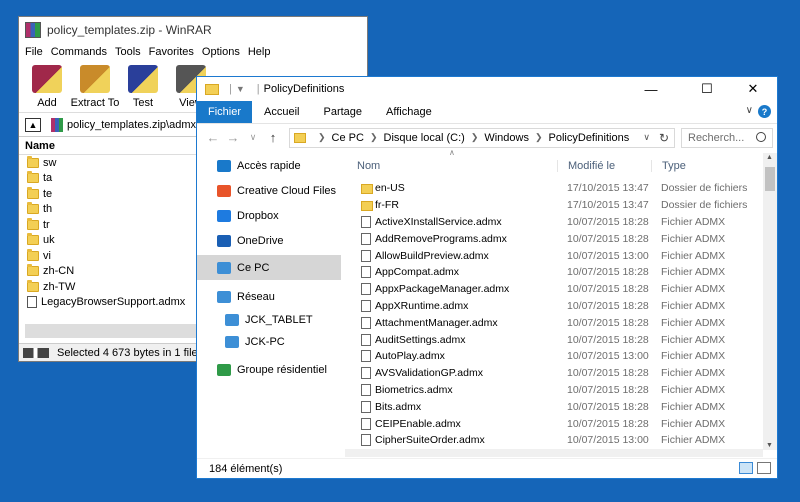 This screenshot has width=800, height=502. I want to click on table-row: Bits.admx 10/07/2015 18:28 Fichier ADMX, so click(554, 406).